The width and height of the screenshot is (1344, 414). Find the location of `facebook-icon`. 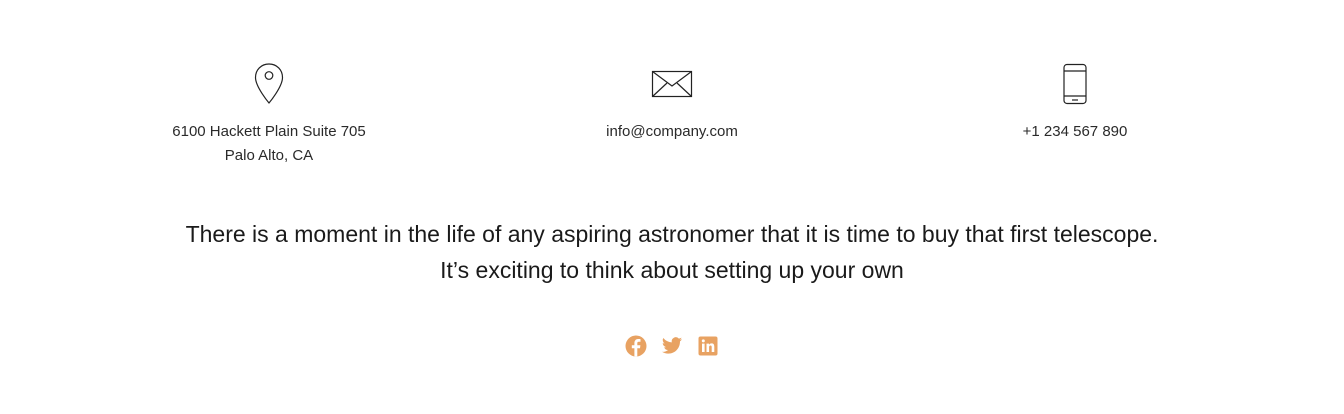

facebook-icon is located at coordinates (636, 346).